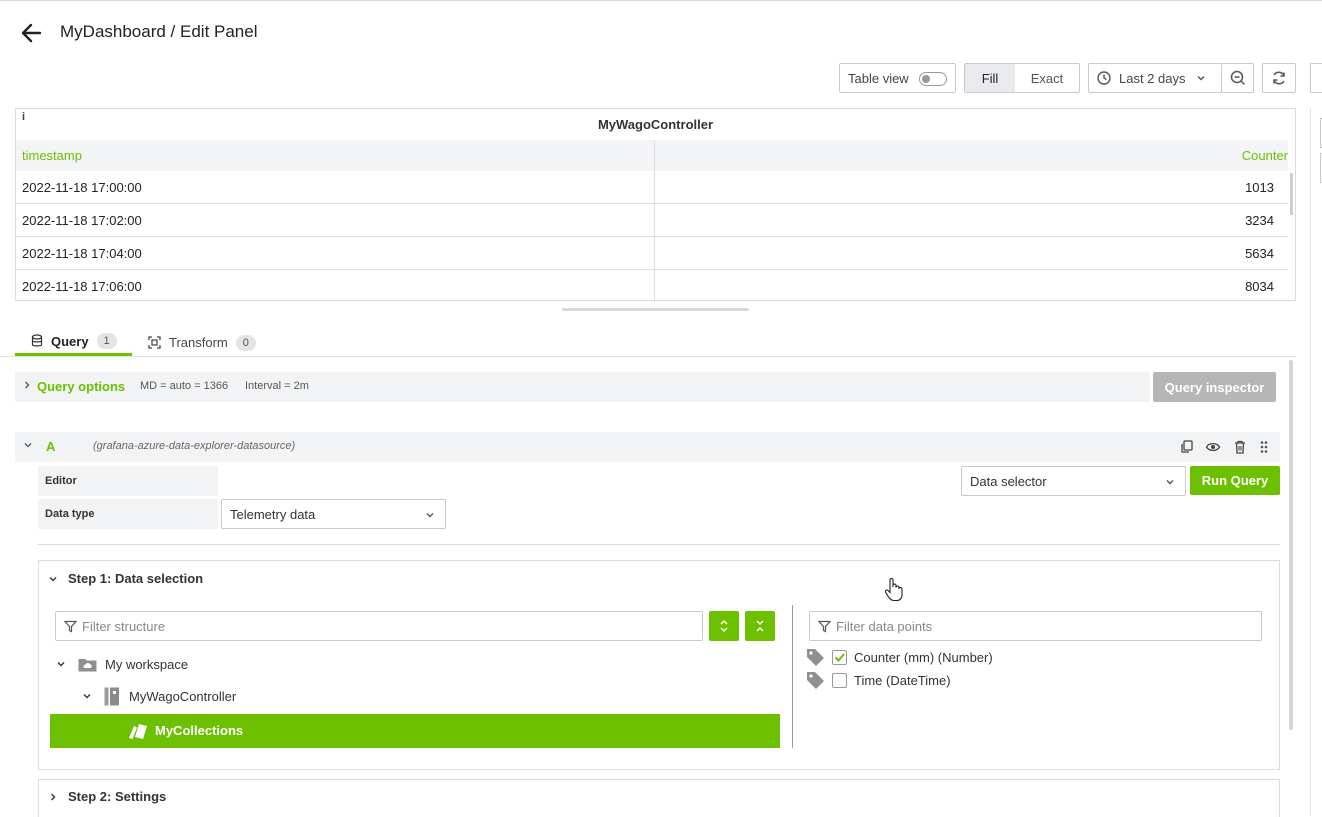  Describe the element at coordinates (1187, 447) in the screenshot. I see `duplicate-icon` at that location.